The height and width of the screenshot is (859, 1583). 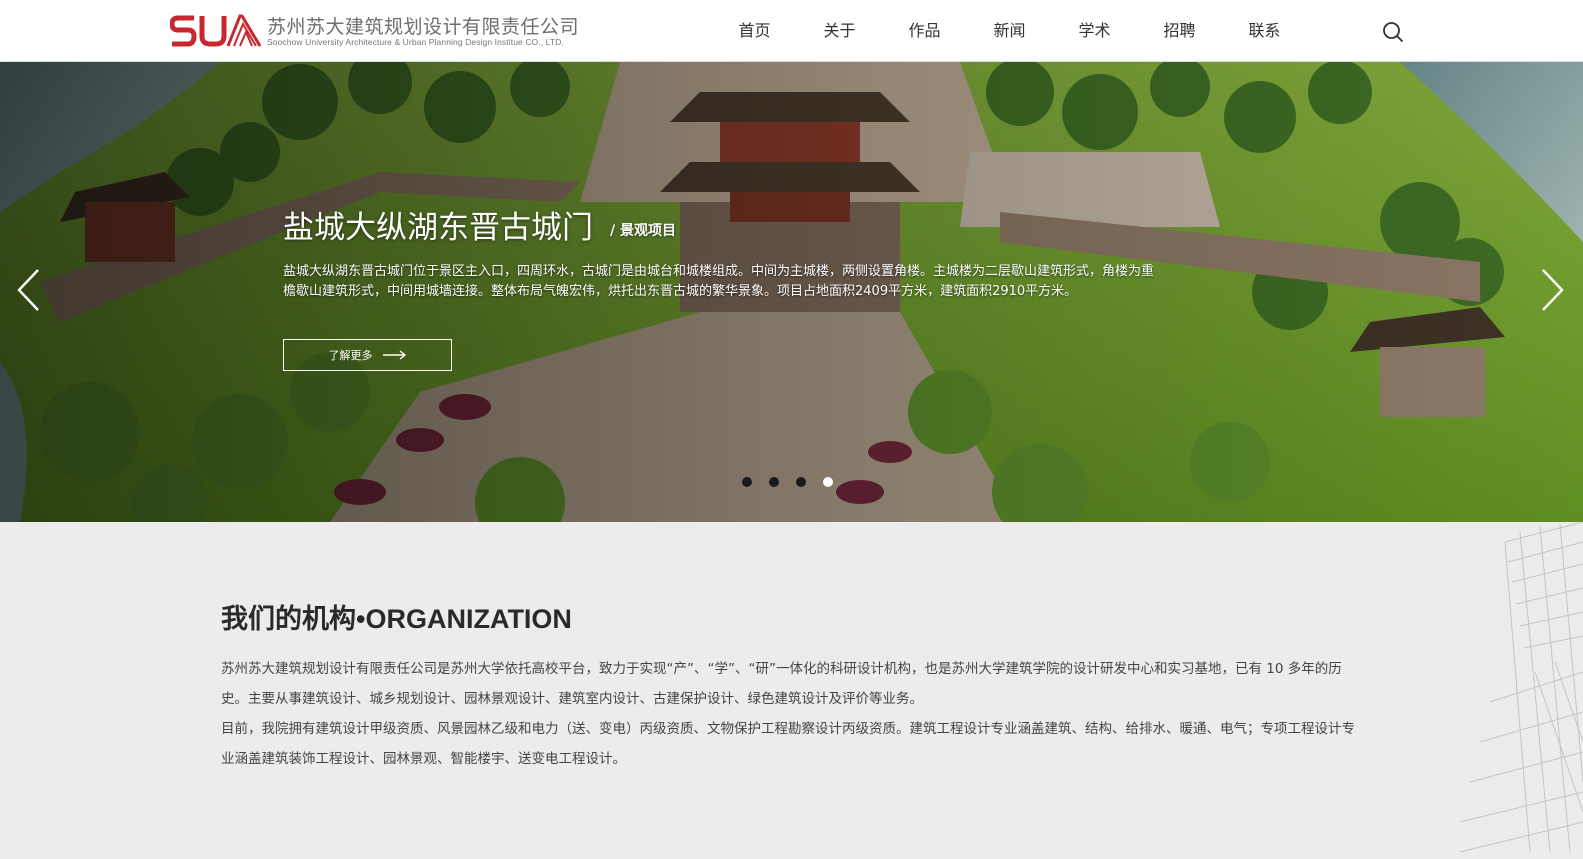 I want to click on chevron-right-icon, so click(x=1552, y=290).